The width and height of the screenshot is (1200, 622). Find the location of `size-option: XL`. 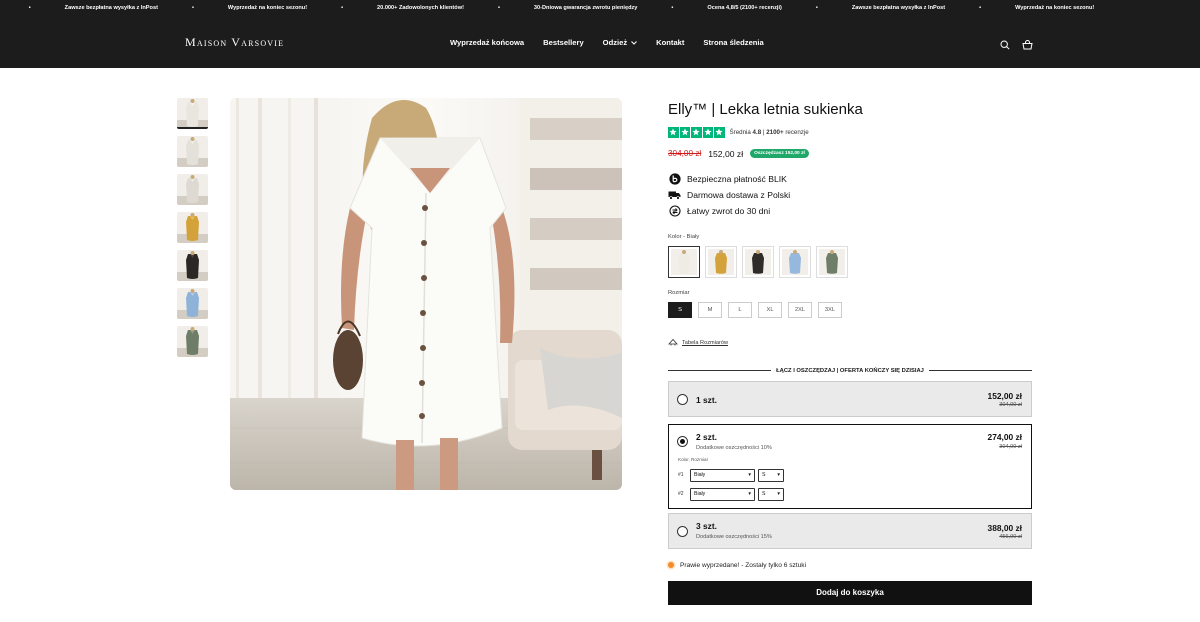

size-option: XL is located at coordinates (770, 309).